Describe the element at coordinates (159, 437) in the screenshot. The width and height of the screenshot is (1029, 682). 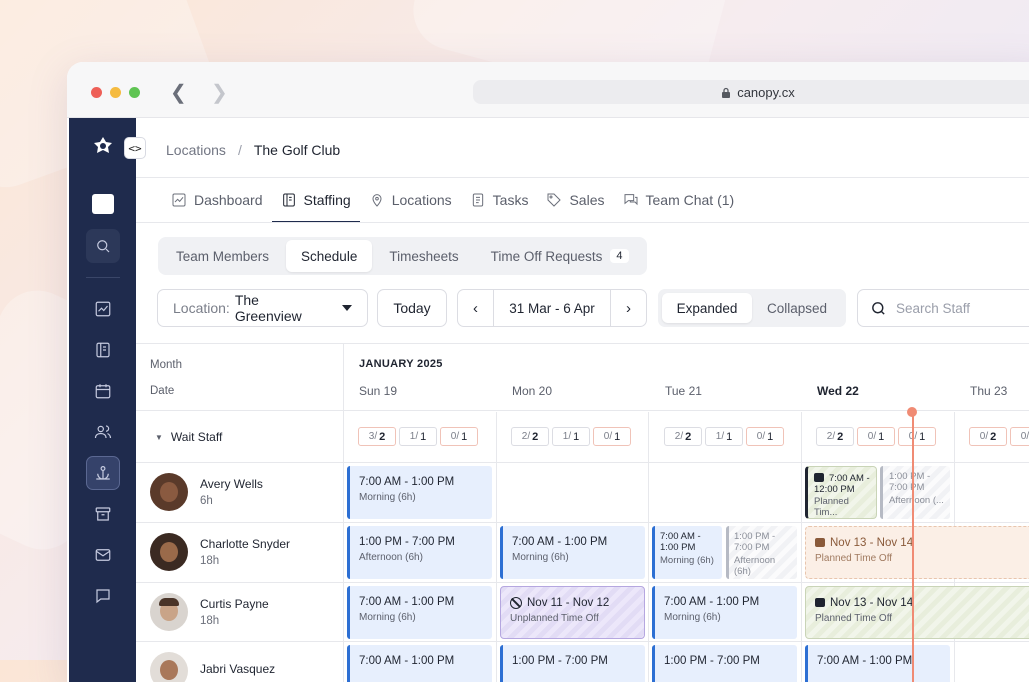
I see `caret-down-icon: ▼` at that location.